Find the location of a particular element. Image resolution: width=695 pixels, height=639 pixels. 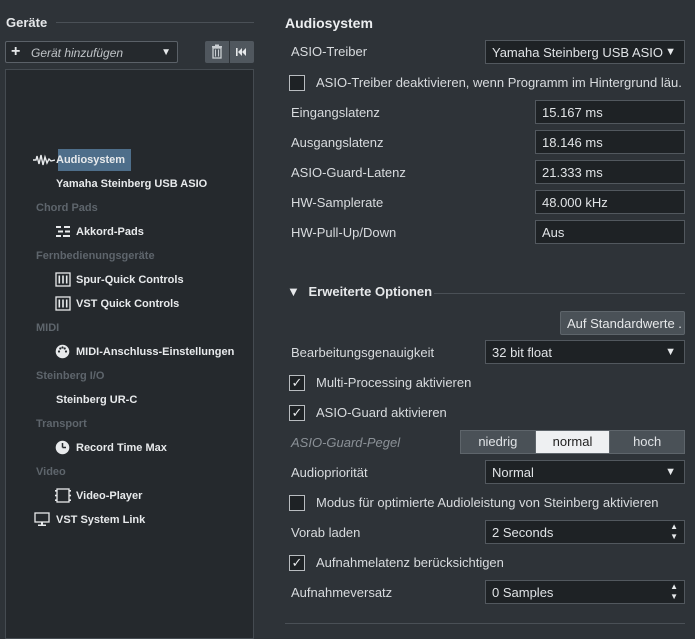

rec-offset-stepper: 0 Samples ▲ ▼ is located at coordinates (585, 592).